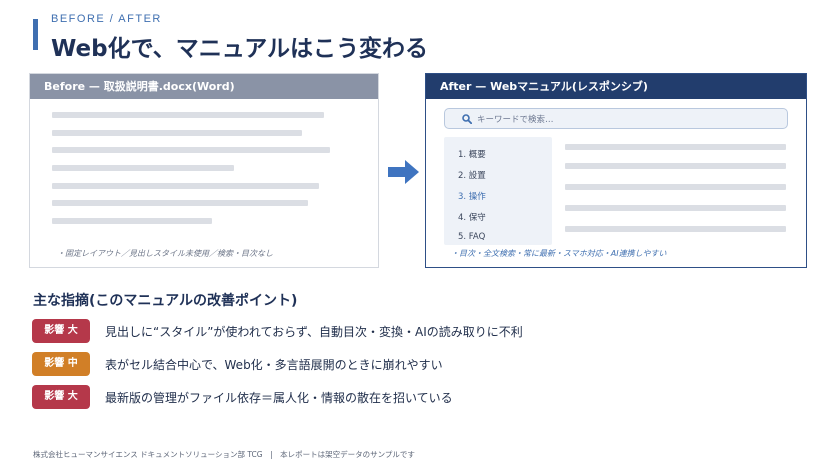  Describe the element at coordinates (204, 86) in the screenshot. I see `before-panel-header: Before — 取扱説明書.docx(Word)` at that location.